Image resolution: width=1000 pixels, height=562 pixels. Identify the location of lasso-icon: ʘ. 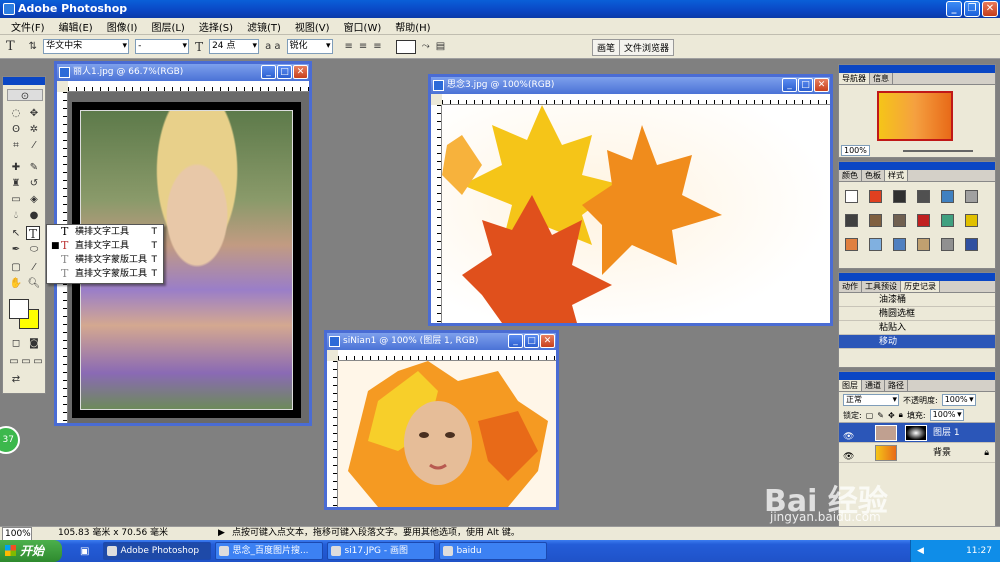
(16, 130).